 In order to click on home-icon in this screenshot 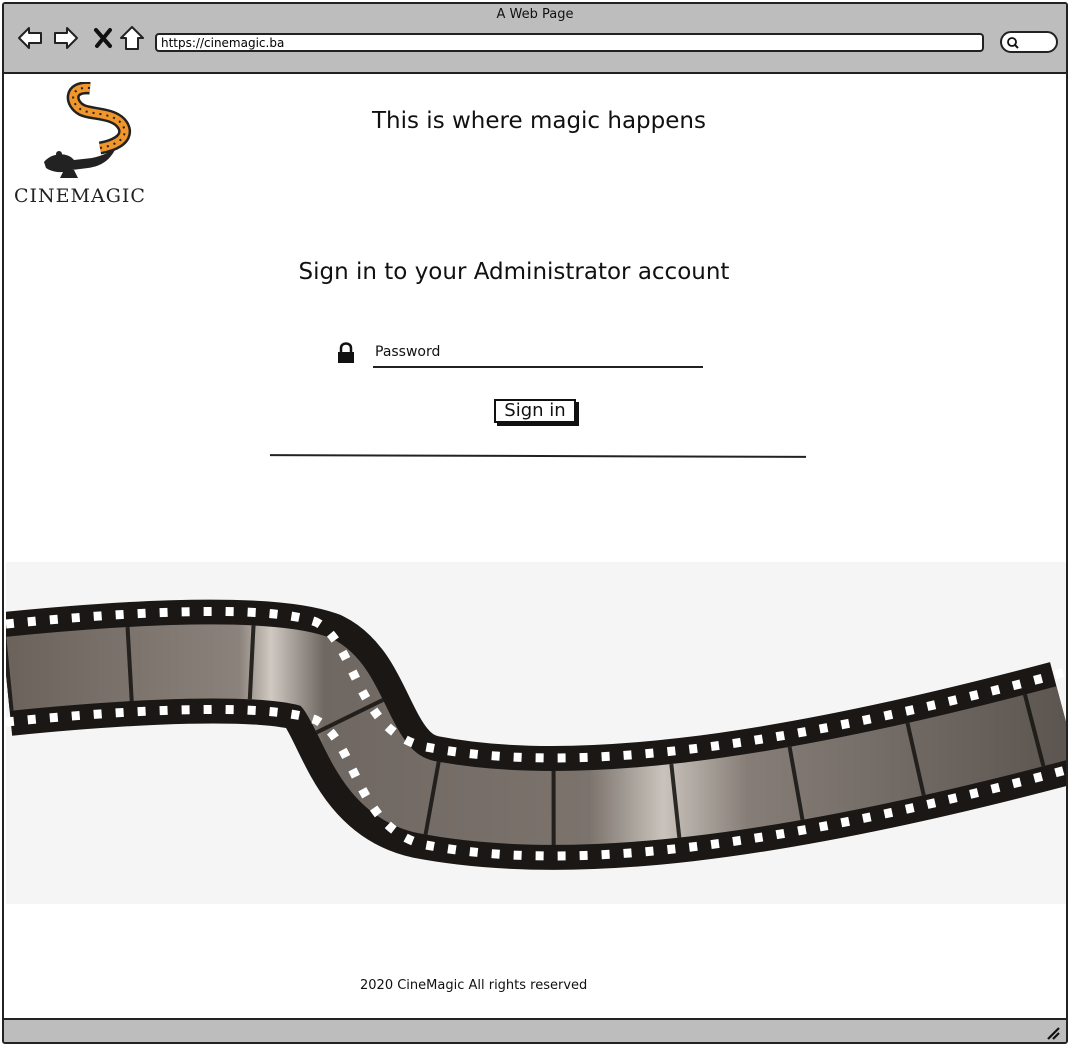, I will do `click(132, 38)`.